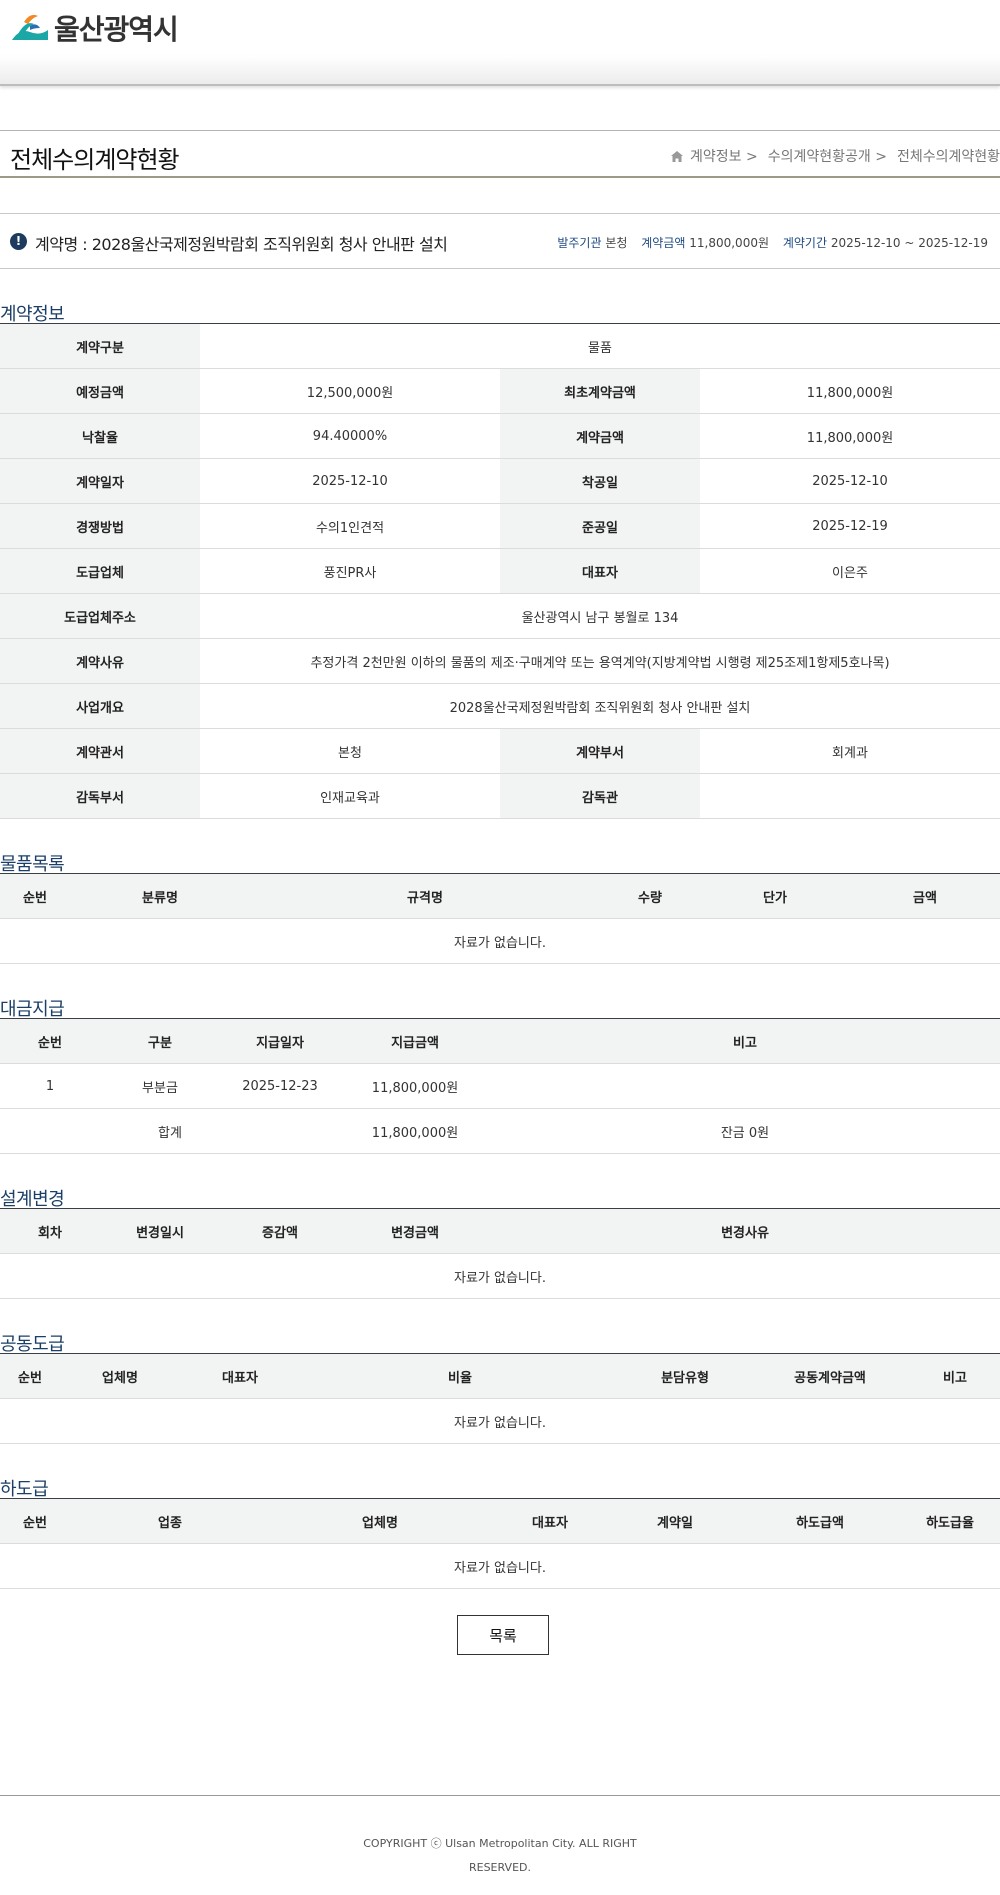  What do you see at coordinates (500, 43) in the screenshot?
I see `site-header: 울산광역시` at bounding box center [500, 43].